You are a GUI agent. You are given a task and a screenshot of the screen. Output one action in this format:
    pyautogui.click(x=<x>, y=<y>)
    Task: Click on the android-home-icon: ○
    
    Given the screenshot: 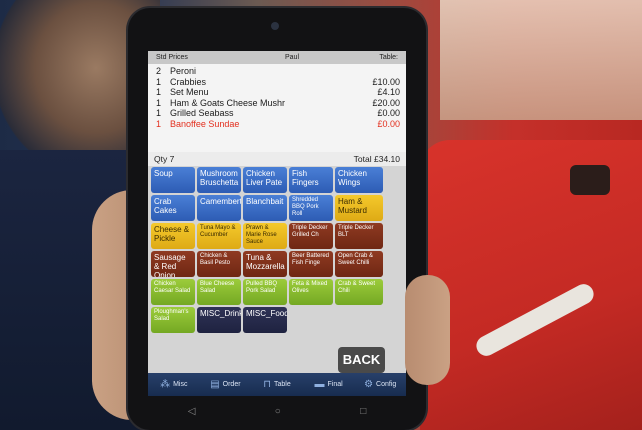 What is the action you would take?
    pyautogui.click(x=278, y=411)
    